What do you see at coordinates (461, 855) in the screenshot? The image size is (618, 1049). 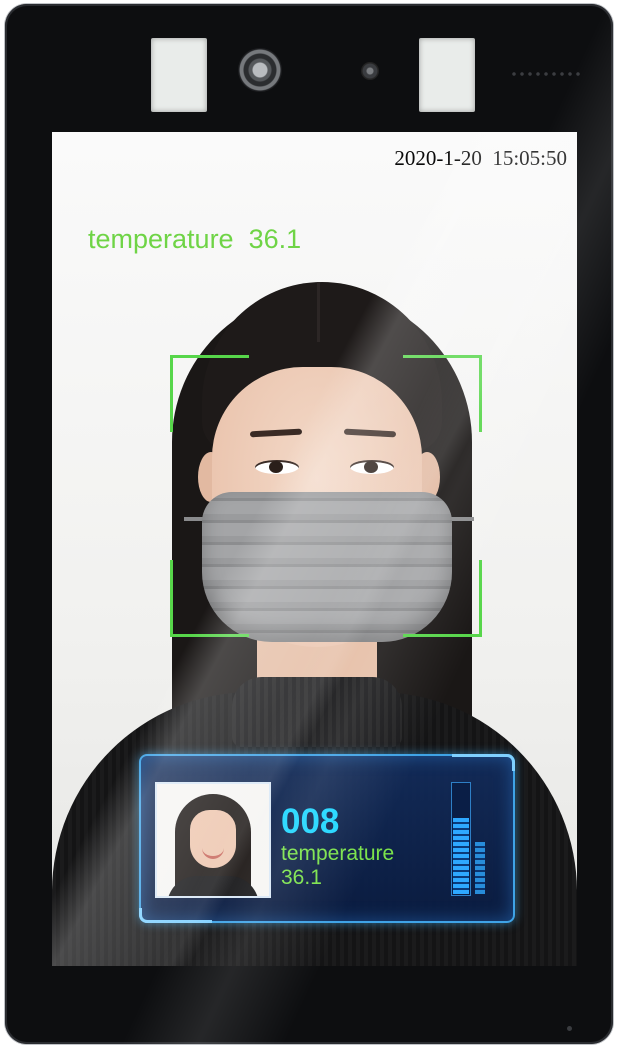 I see `temperature-level-fill` at bounding box center [461, 855].